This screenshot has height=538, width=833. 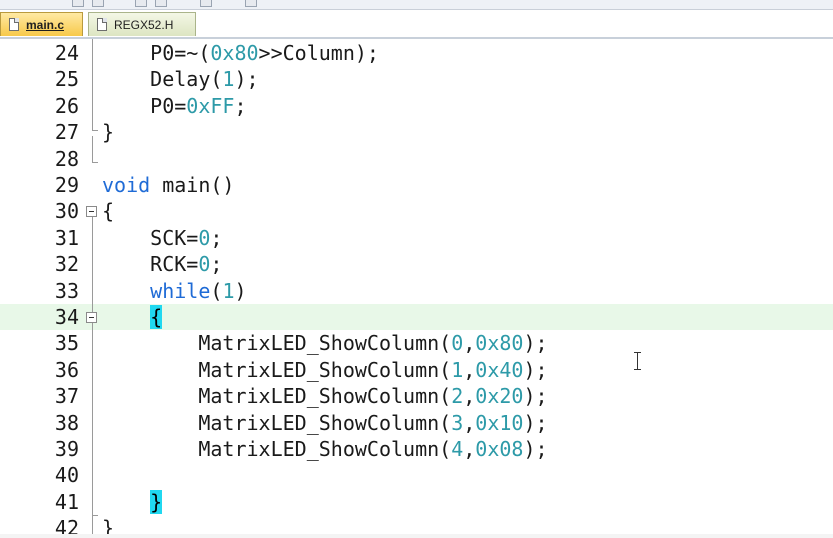 What do you see at coordinates (416, 536) in the screenshot?
I see `editor-bottom-edge` at bounding box center [416, 536].